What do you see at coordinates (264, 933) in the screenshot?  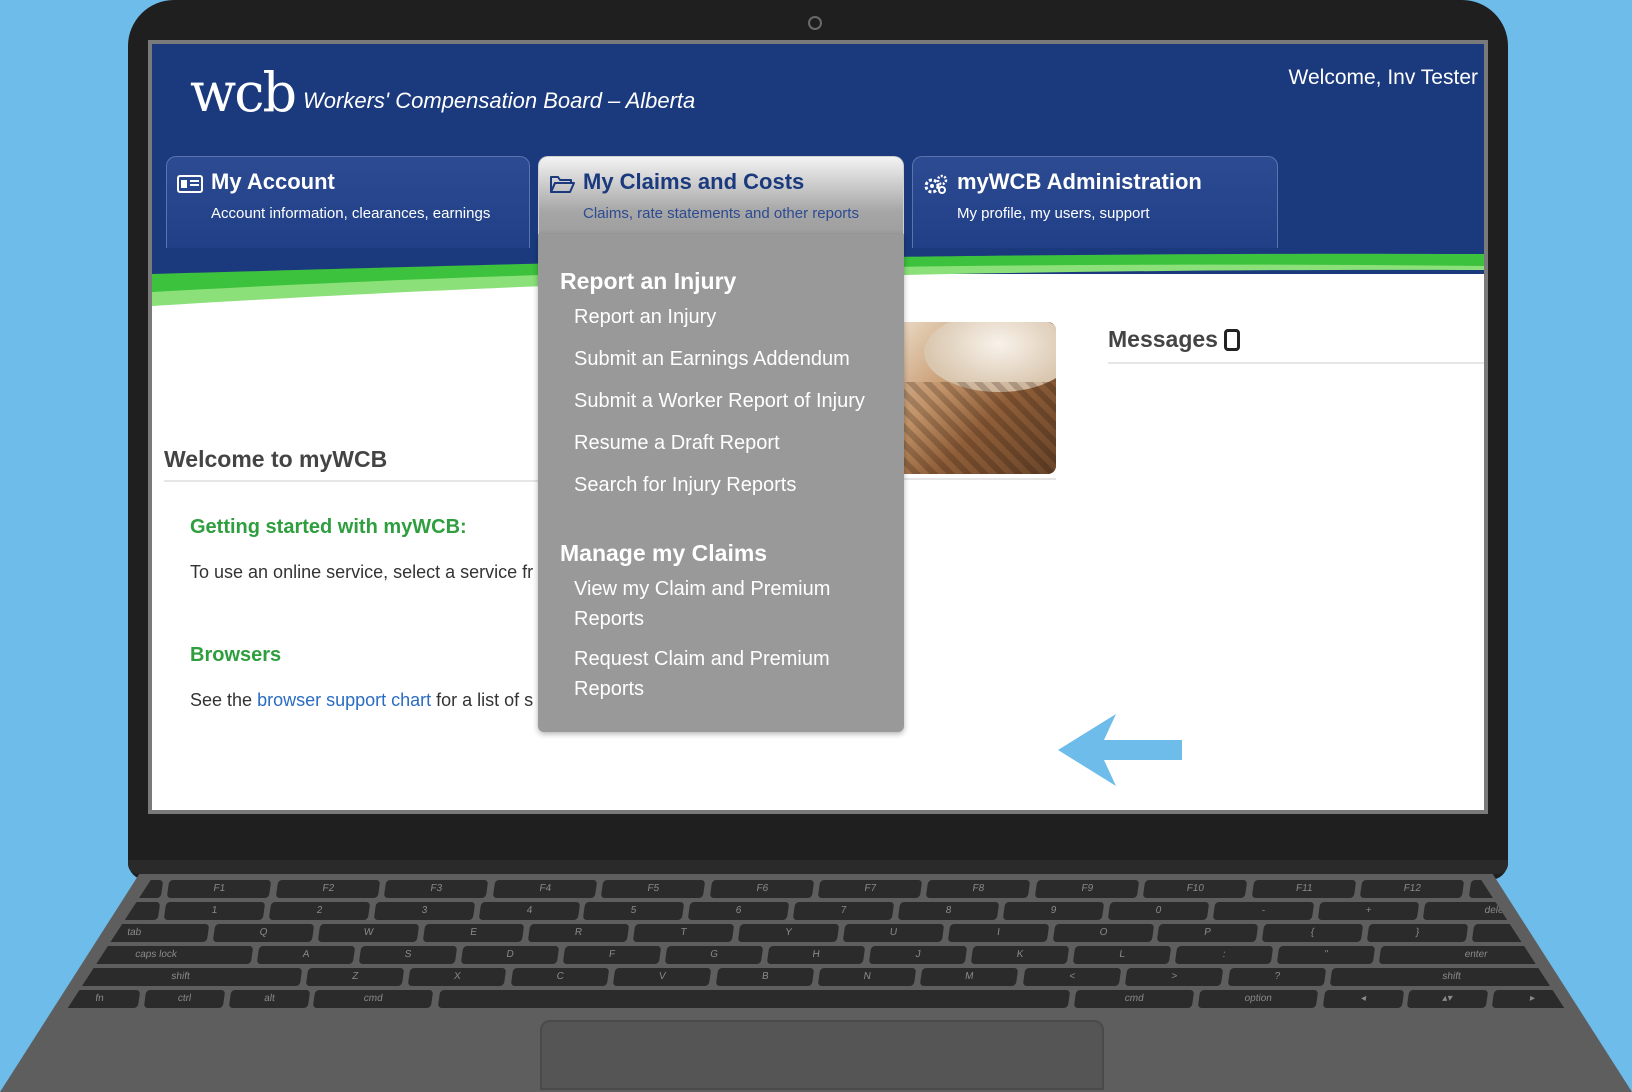 I see `key: Q` at bounding box center [264, 933].